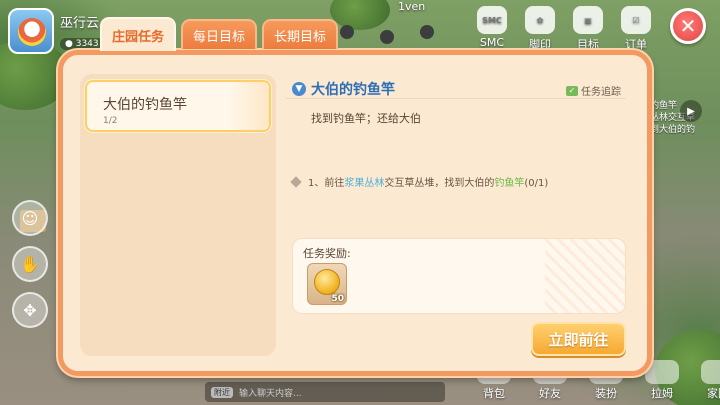  I want to click on paw-print-icon: ✿, so click(540, 20).